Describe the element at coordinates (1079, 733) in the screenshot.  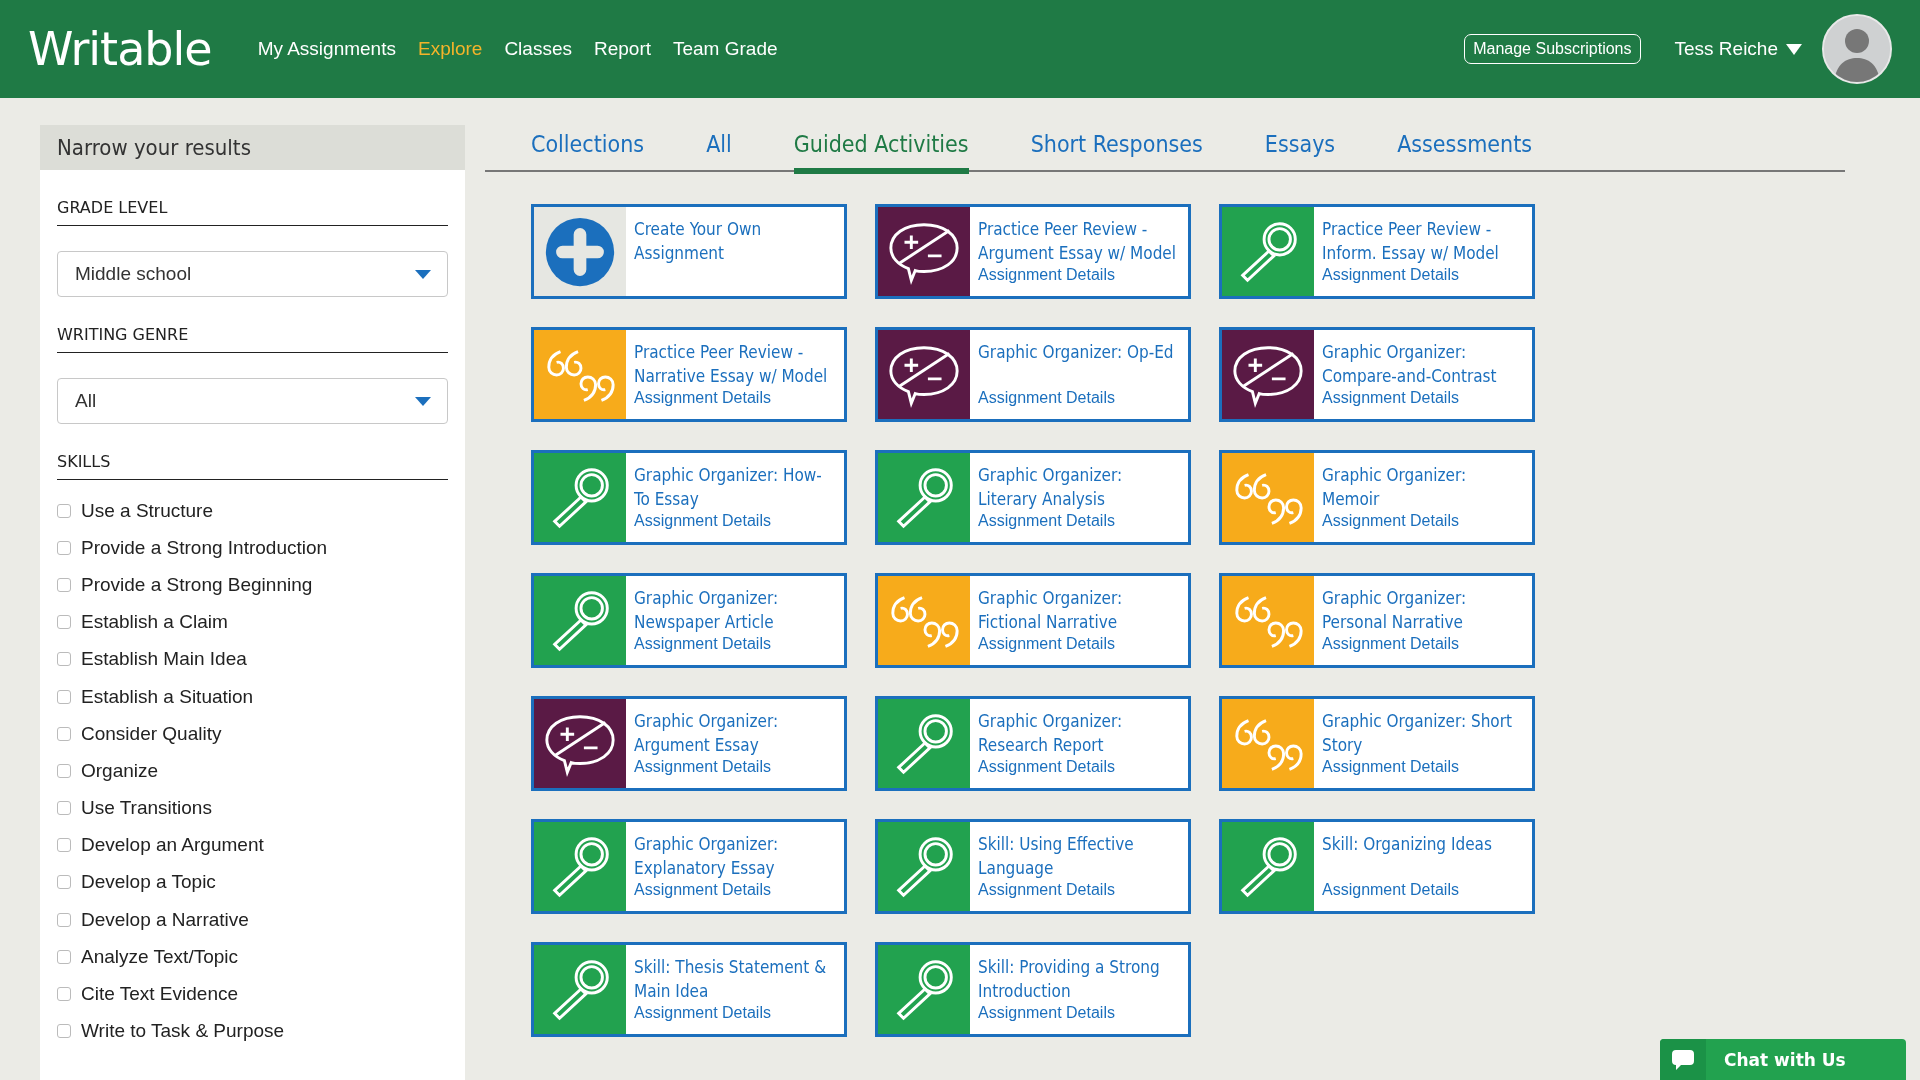
I see `card-title: Graphic Organizer: Research Report` at that location.